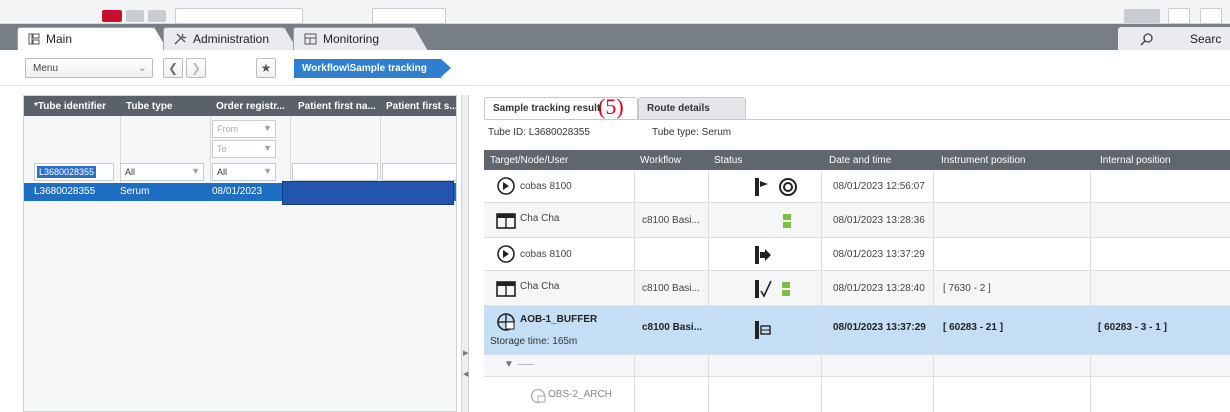 Image resolution: width=1230 pixels, height=412 pixels. I want to click on expand-line, so click(526, 364).